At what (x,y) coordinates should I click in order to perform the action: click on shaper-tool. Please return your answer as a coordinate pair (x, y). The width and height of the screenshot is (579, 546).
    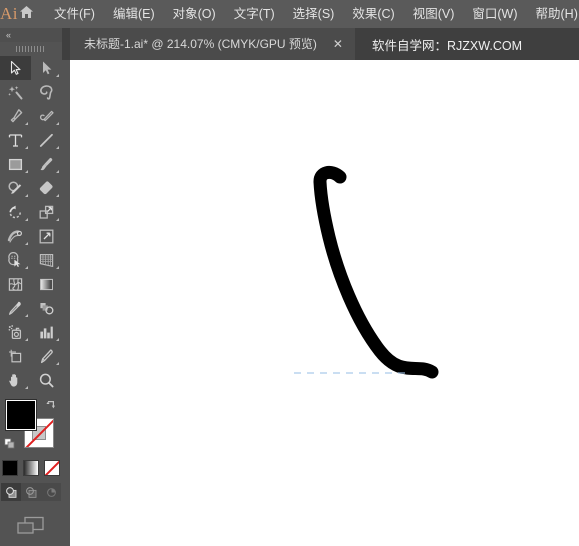
    Looking at the image, I should click on (15, 188).